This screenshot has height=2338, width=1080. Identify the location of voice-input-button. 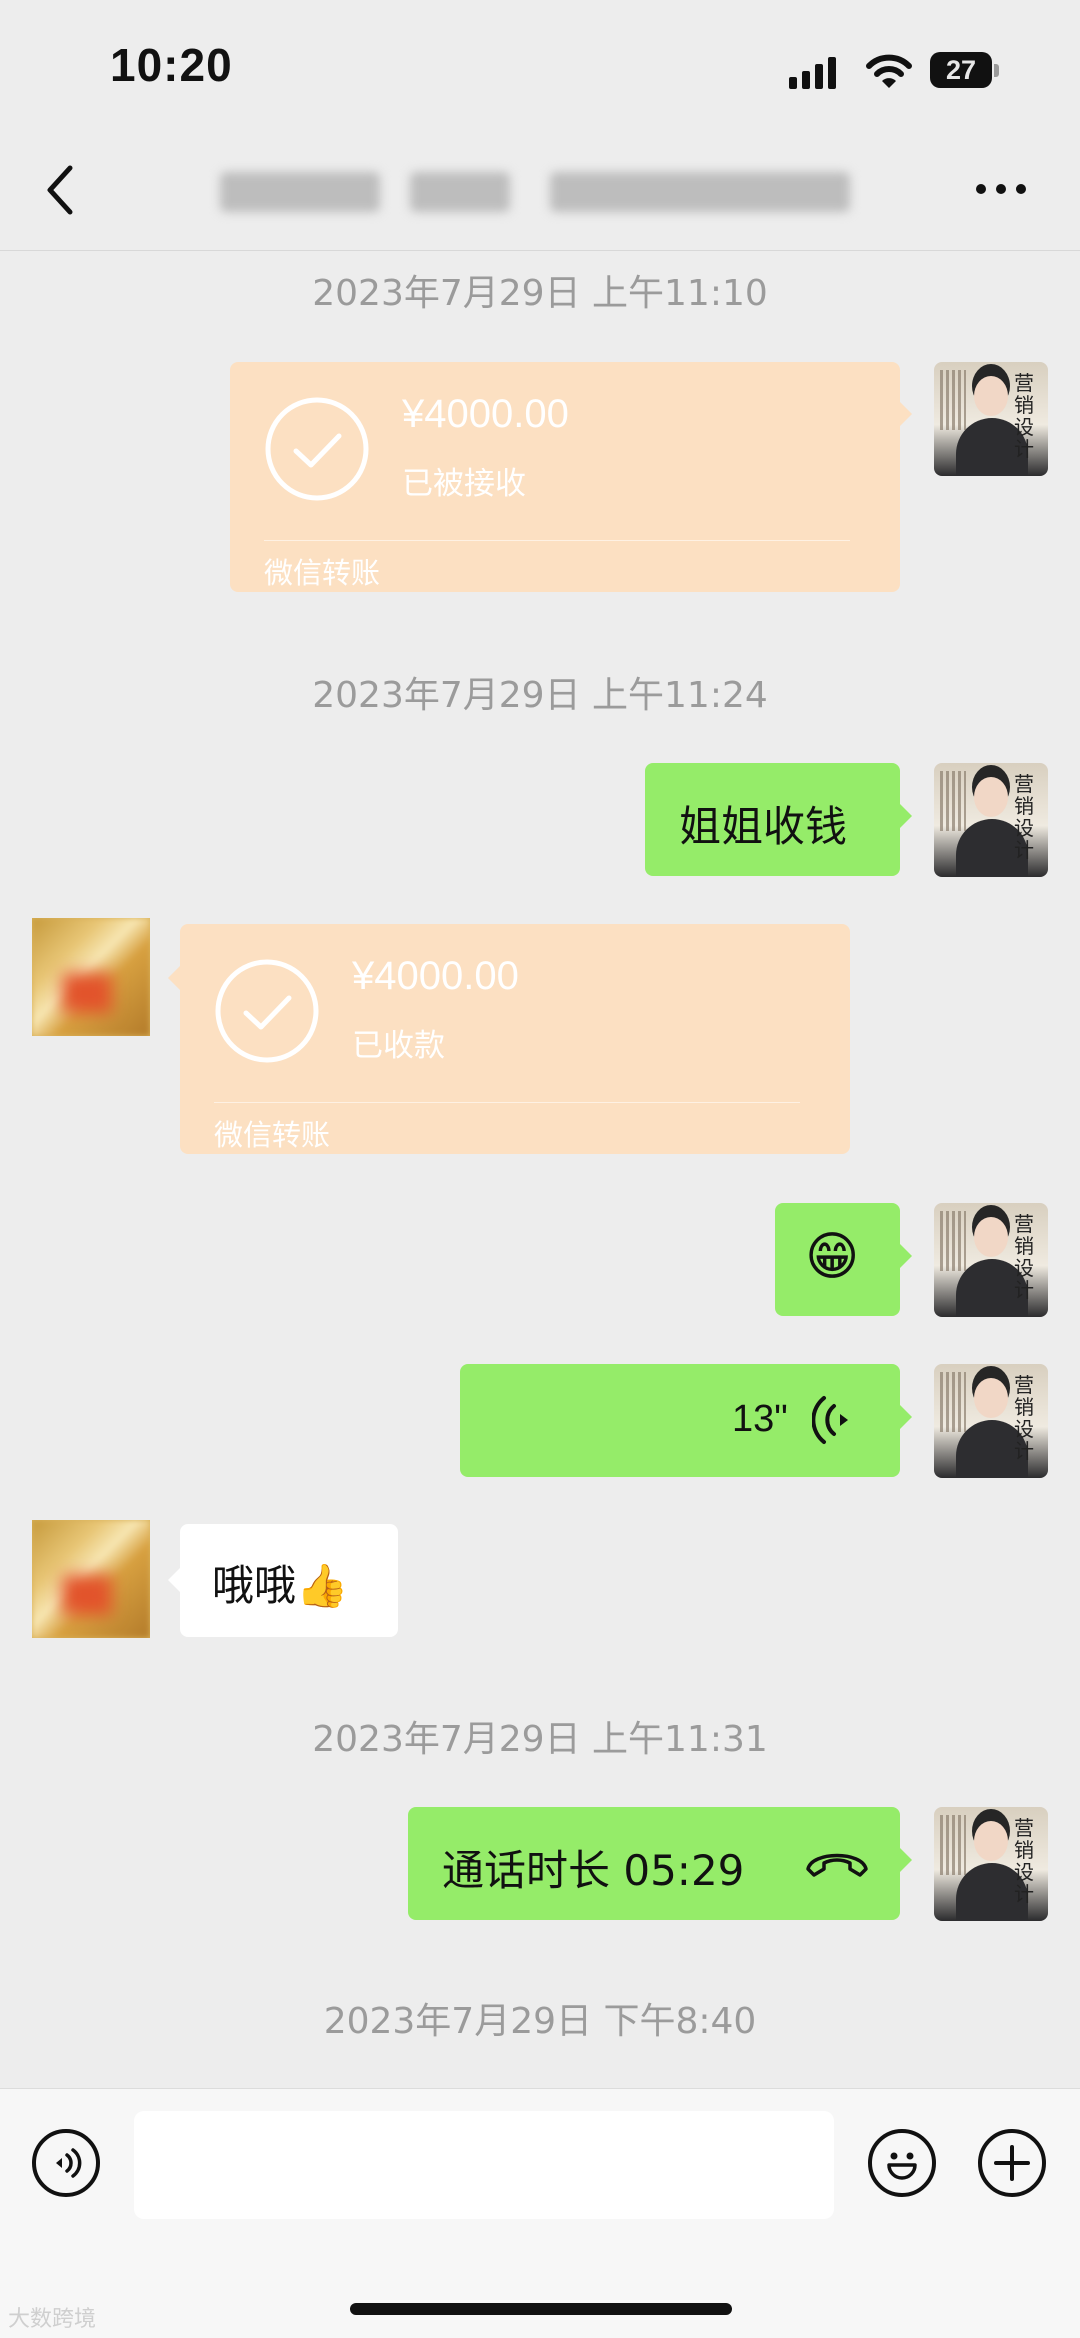
(66, 2163).